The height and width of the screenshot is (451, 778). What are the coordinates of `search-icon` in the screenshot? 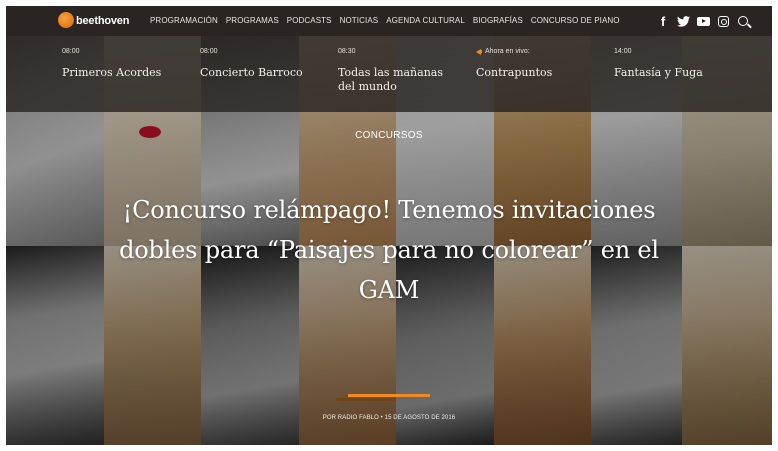 It's located at (743, 21).